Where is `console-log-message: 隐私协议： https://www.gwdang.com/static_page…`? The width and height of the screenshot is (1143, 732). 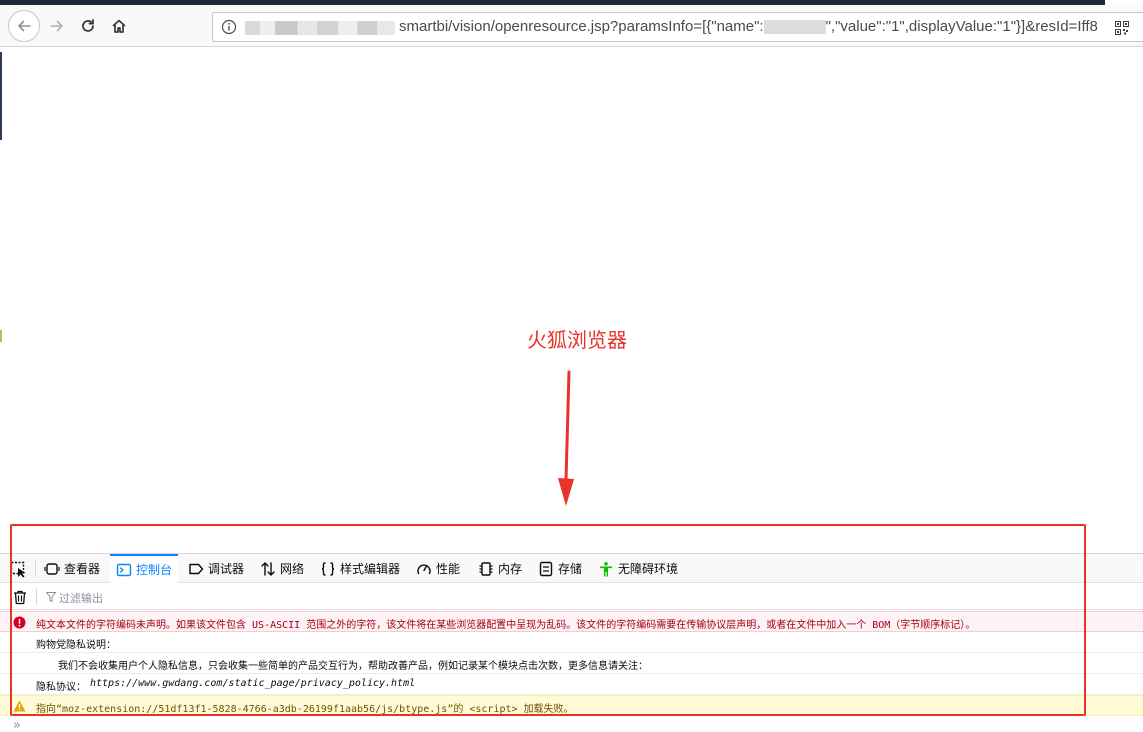
console-log-message: 隐私协议： https://www.gwdang.com/static_page… is located at coordinates (571, 684).